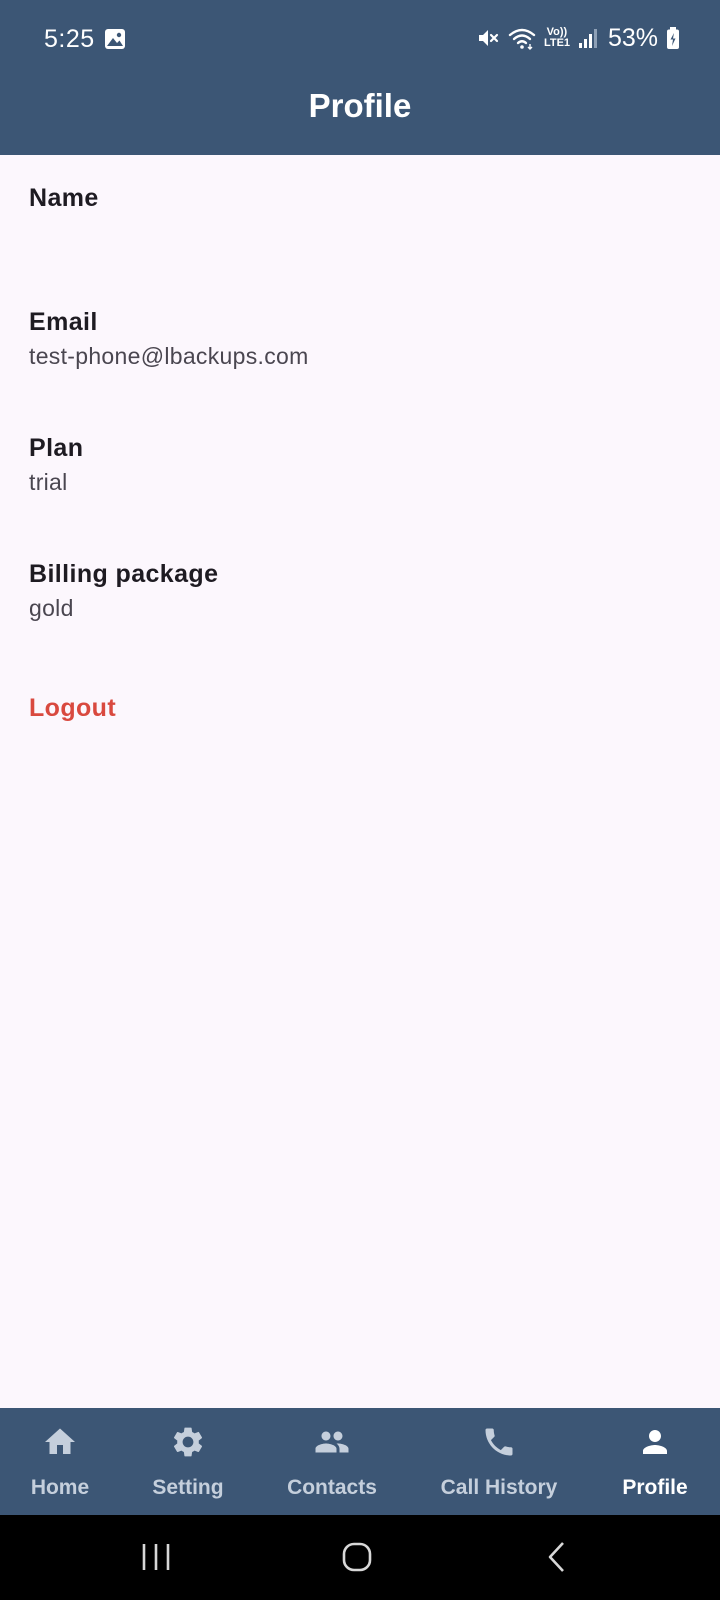 This screenshot has width=720, height=1600. Describe the element at coordinates (188, 1442) in the screenshot. I see `gear-icon` at that location.